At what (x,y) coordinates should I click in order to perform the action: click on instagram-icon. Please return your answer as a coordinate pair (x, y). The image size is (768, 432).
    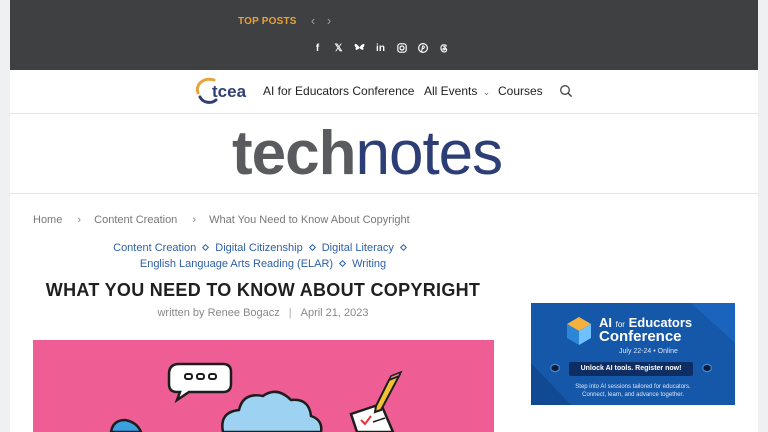
    Looking at the image, I should click on (401, 48).